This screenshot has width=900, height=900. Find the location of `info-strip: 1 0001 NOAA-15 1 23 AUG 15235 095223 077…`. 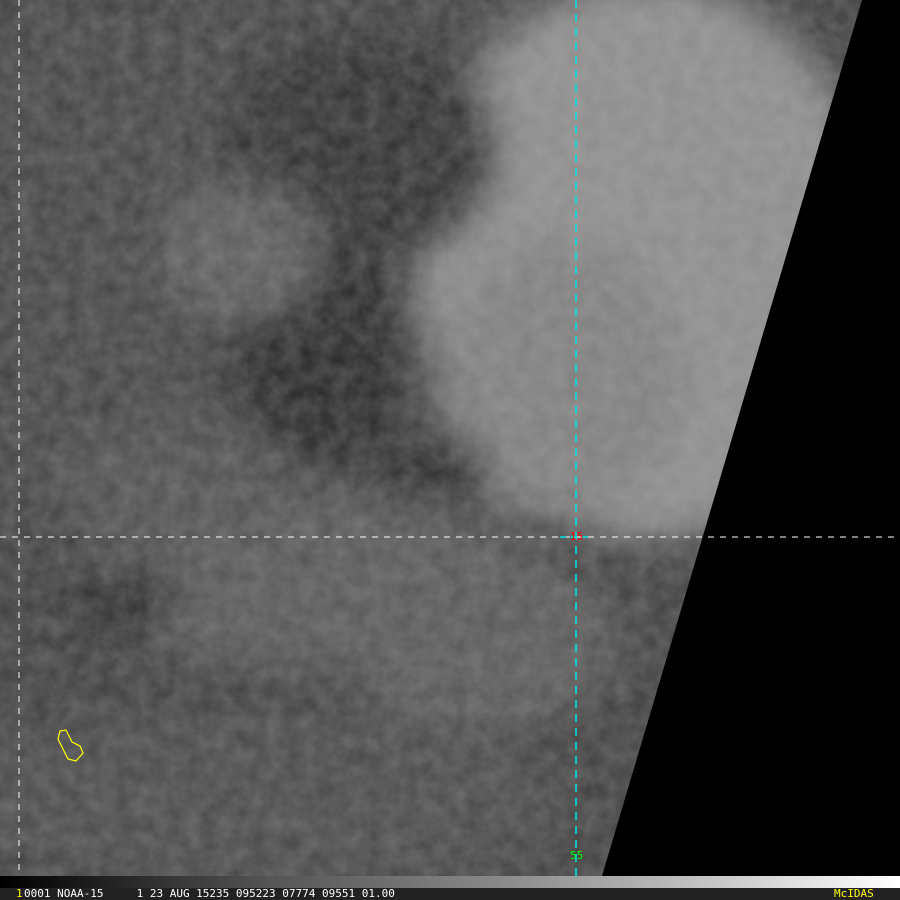

info-strip: 1 0001 NOAA-15 1 23 AUG 15235 095223 077… is located at coordinates (450, 894).